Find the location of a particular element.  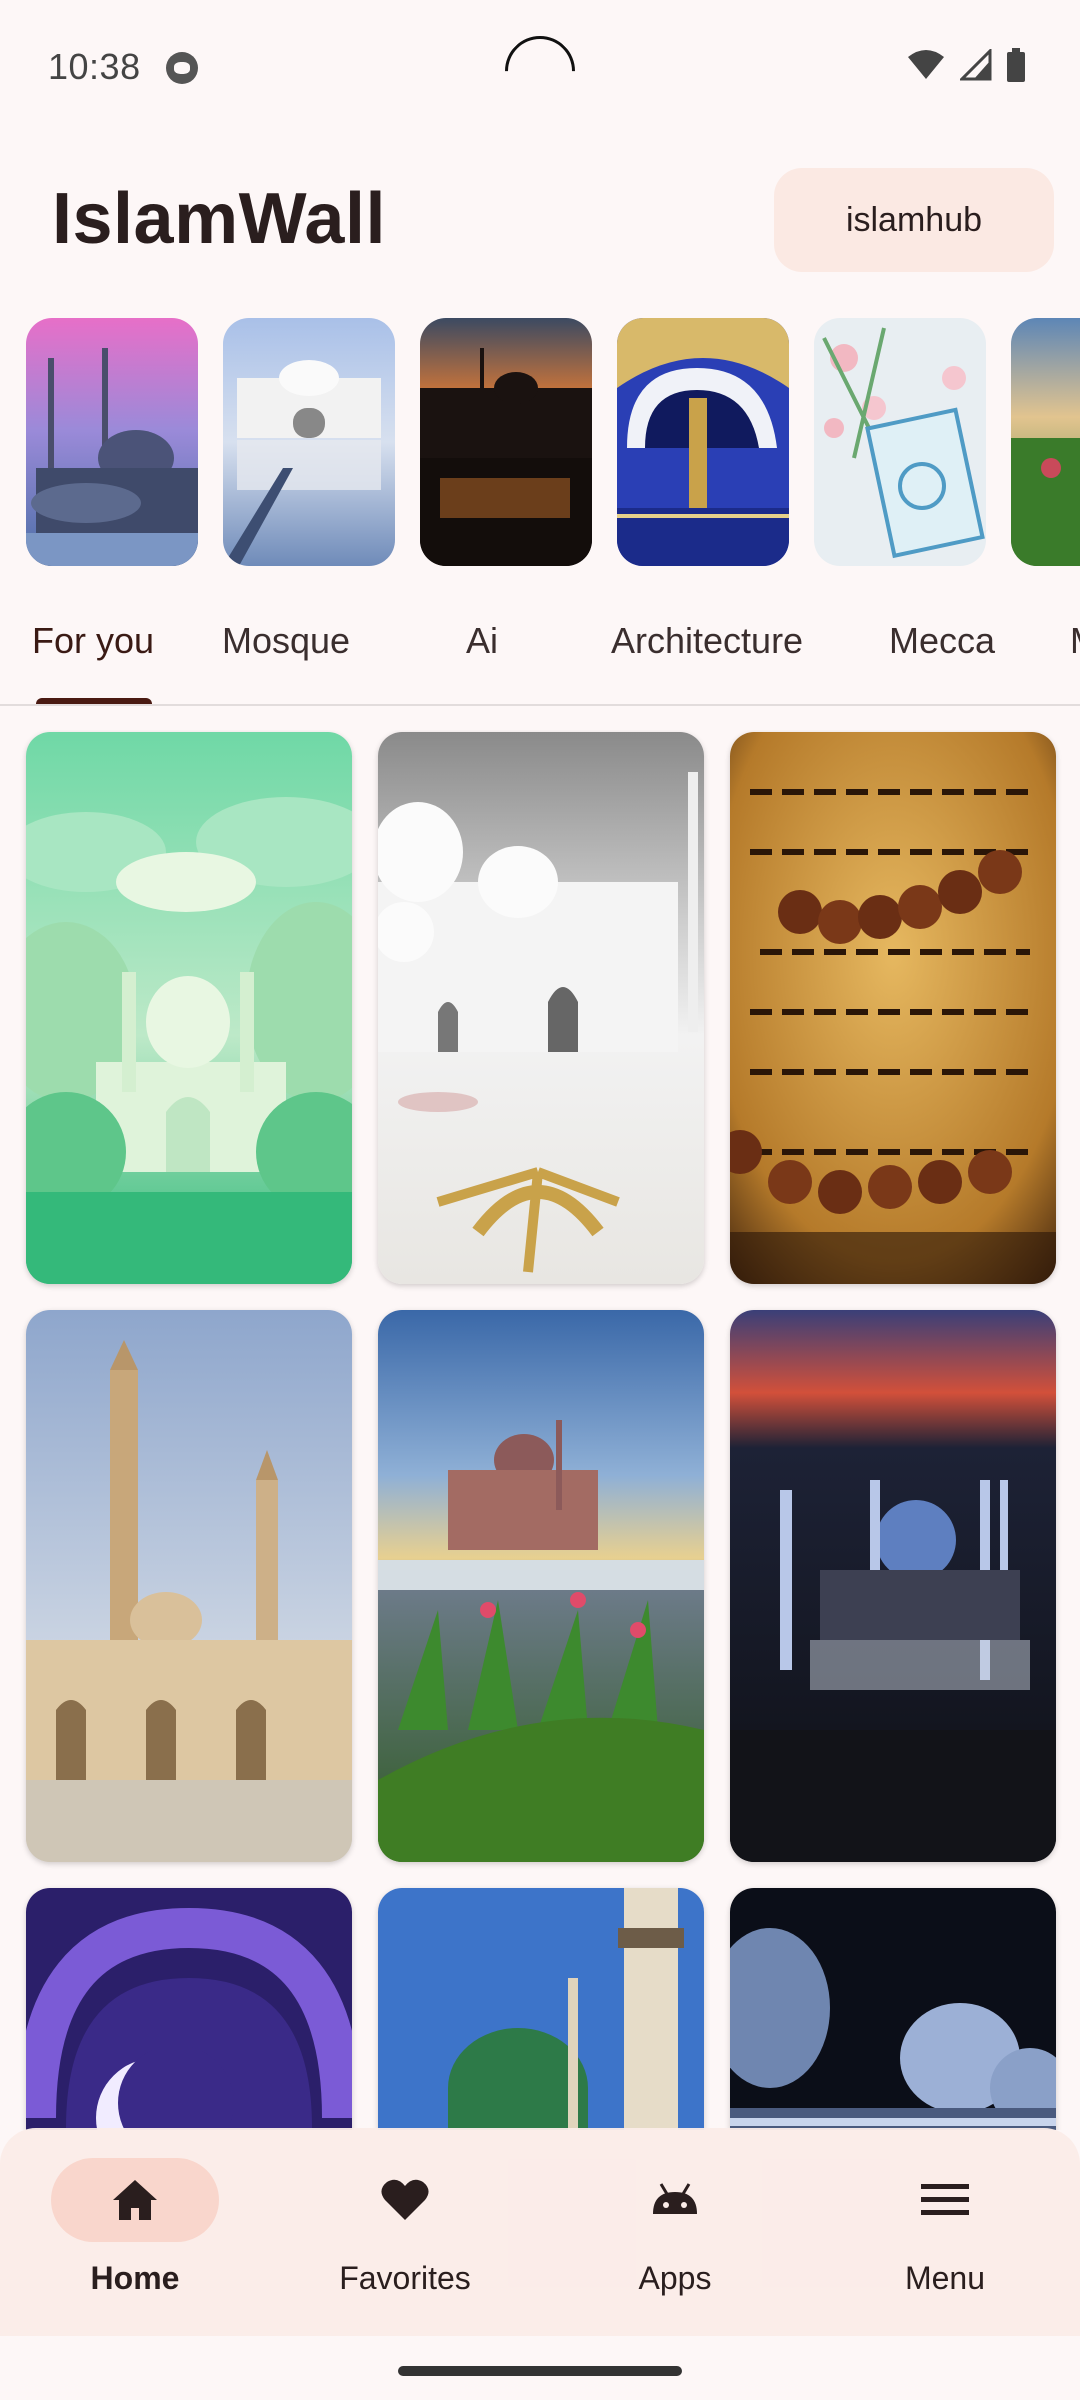

quran-flowers-thumb is located at coordinates (900, 442).